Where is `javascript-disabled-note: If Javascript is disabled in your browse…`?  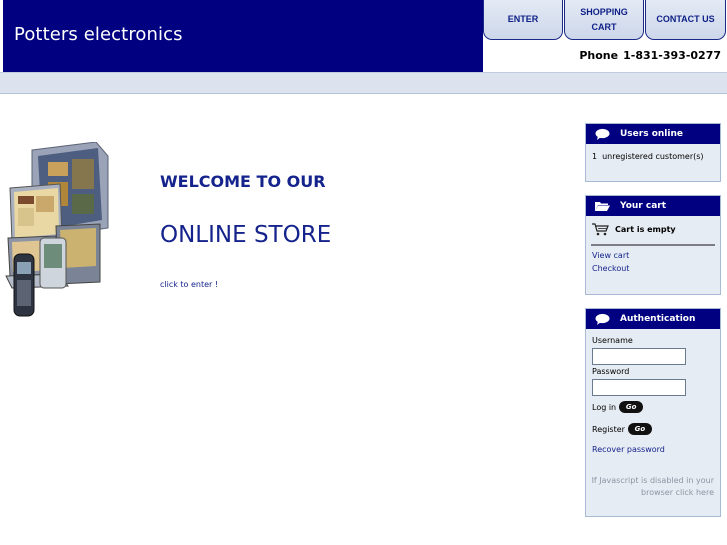 javascript-disabled-note: If Javascript is disabled in your browse… is located at coordinates (651, 487).